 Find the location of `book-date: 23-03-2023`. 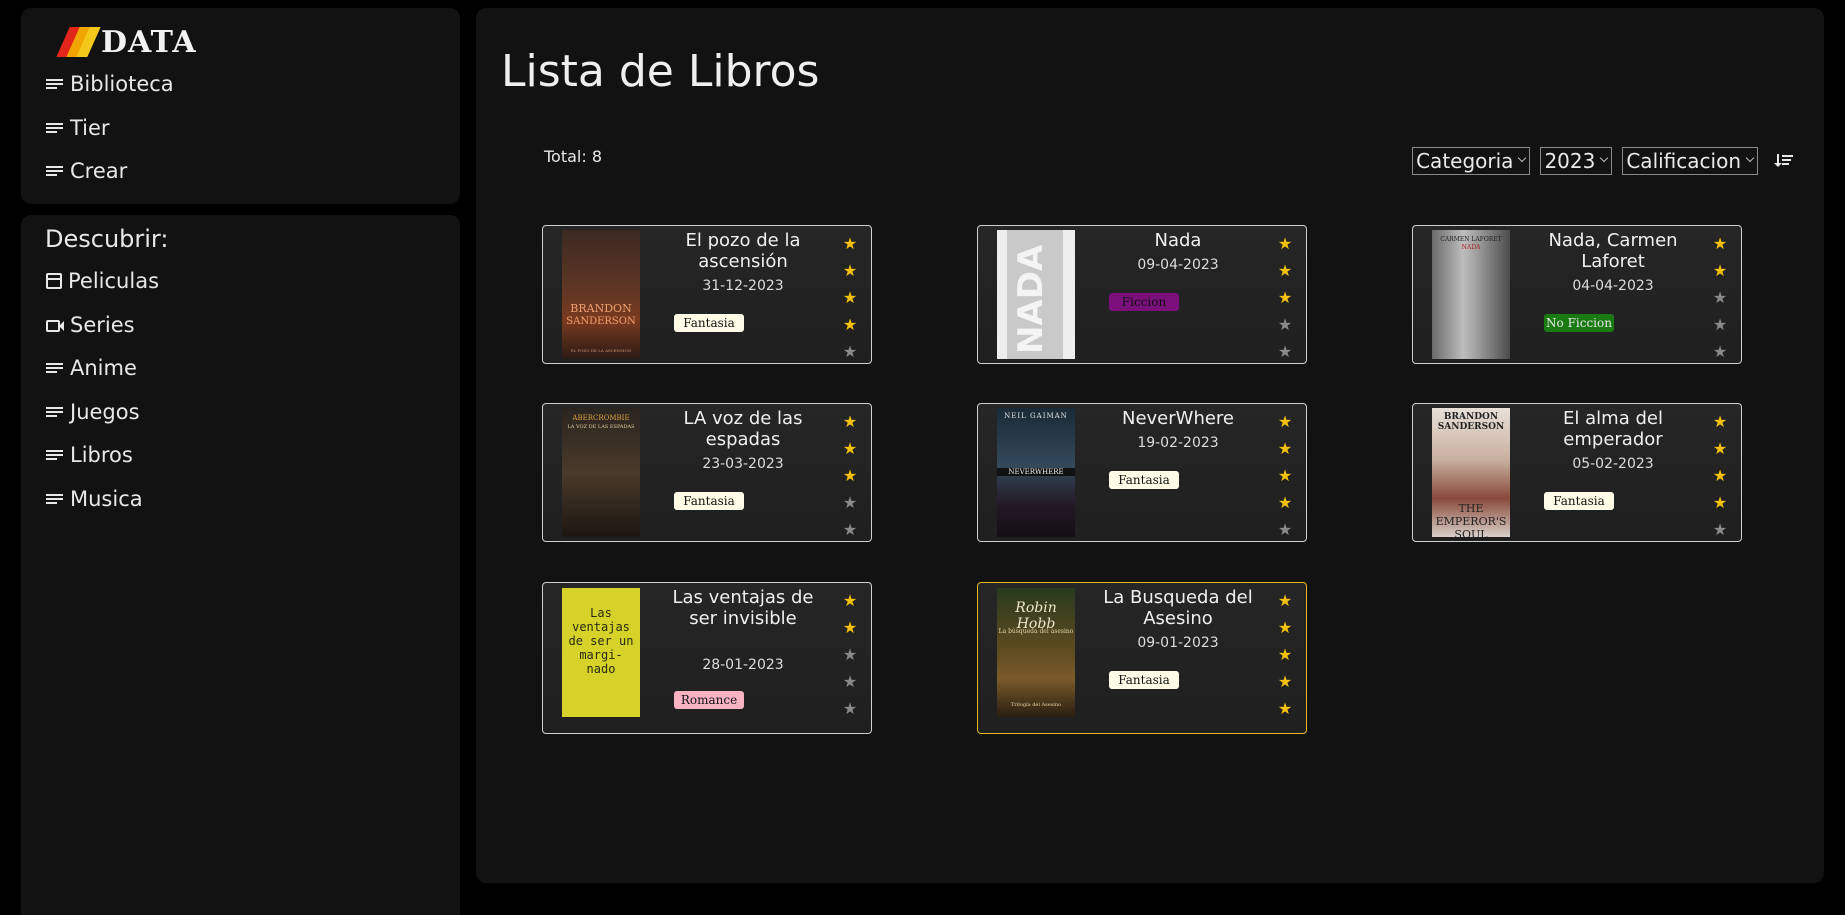

book-date: 23-03-2023 is located at coordinates (743, 464).